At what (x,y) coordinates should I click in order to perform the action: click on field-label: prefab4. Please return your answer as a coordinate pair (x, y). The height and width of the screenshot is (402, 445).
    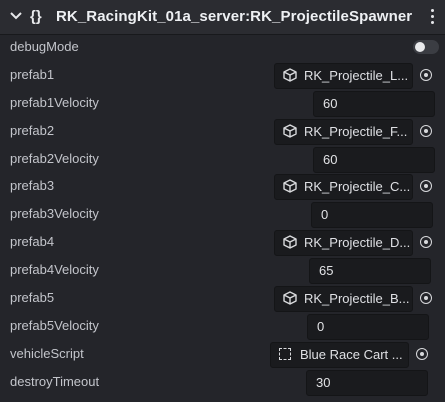
    Looking at the image, I should click on (32, 241).